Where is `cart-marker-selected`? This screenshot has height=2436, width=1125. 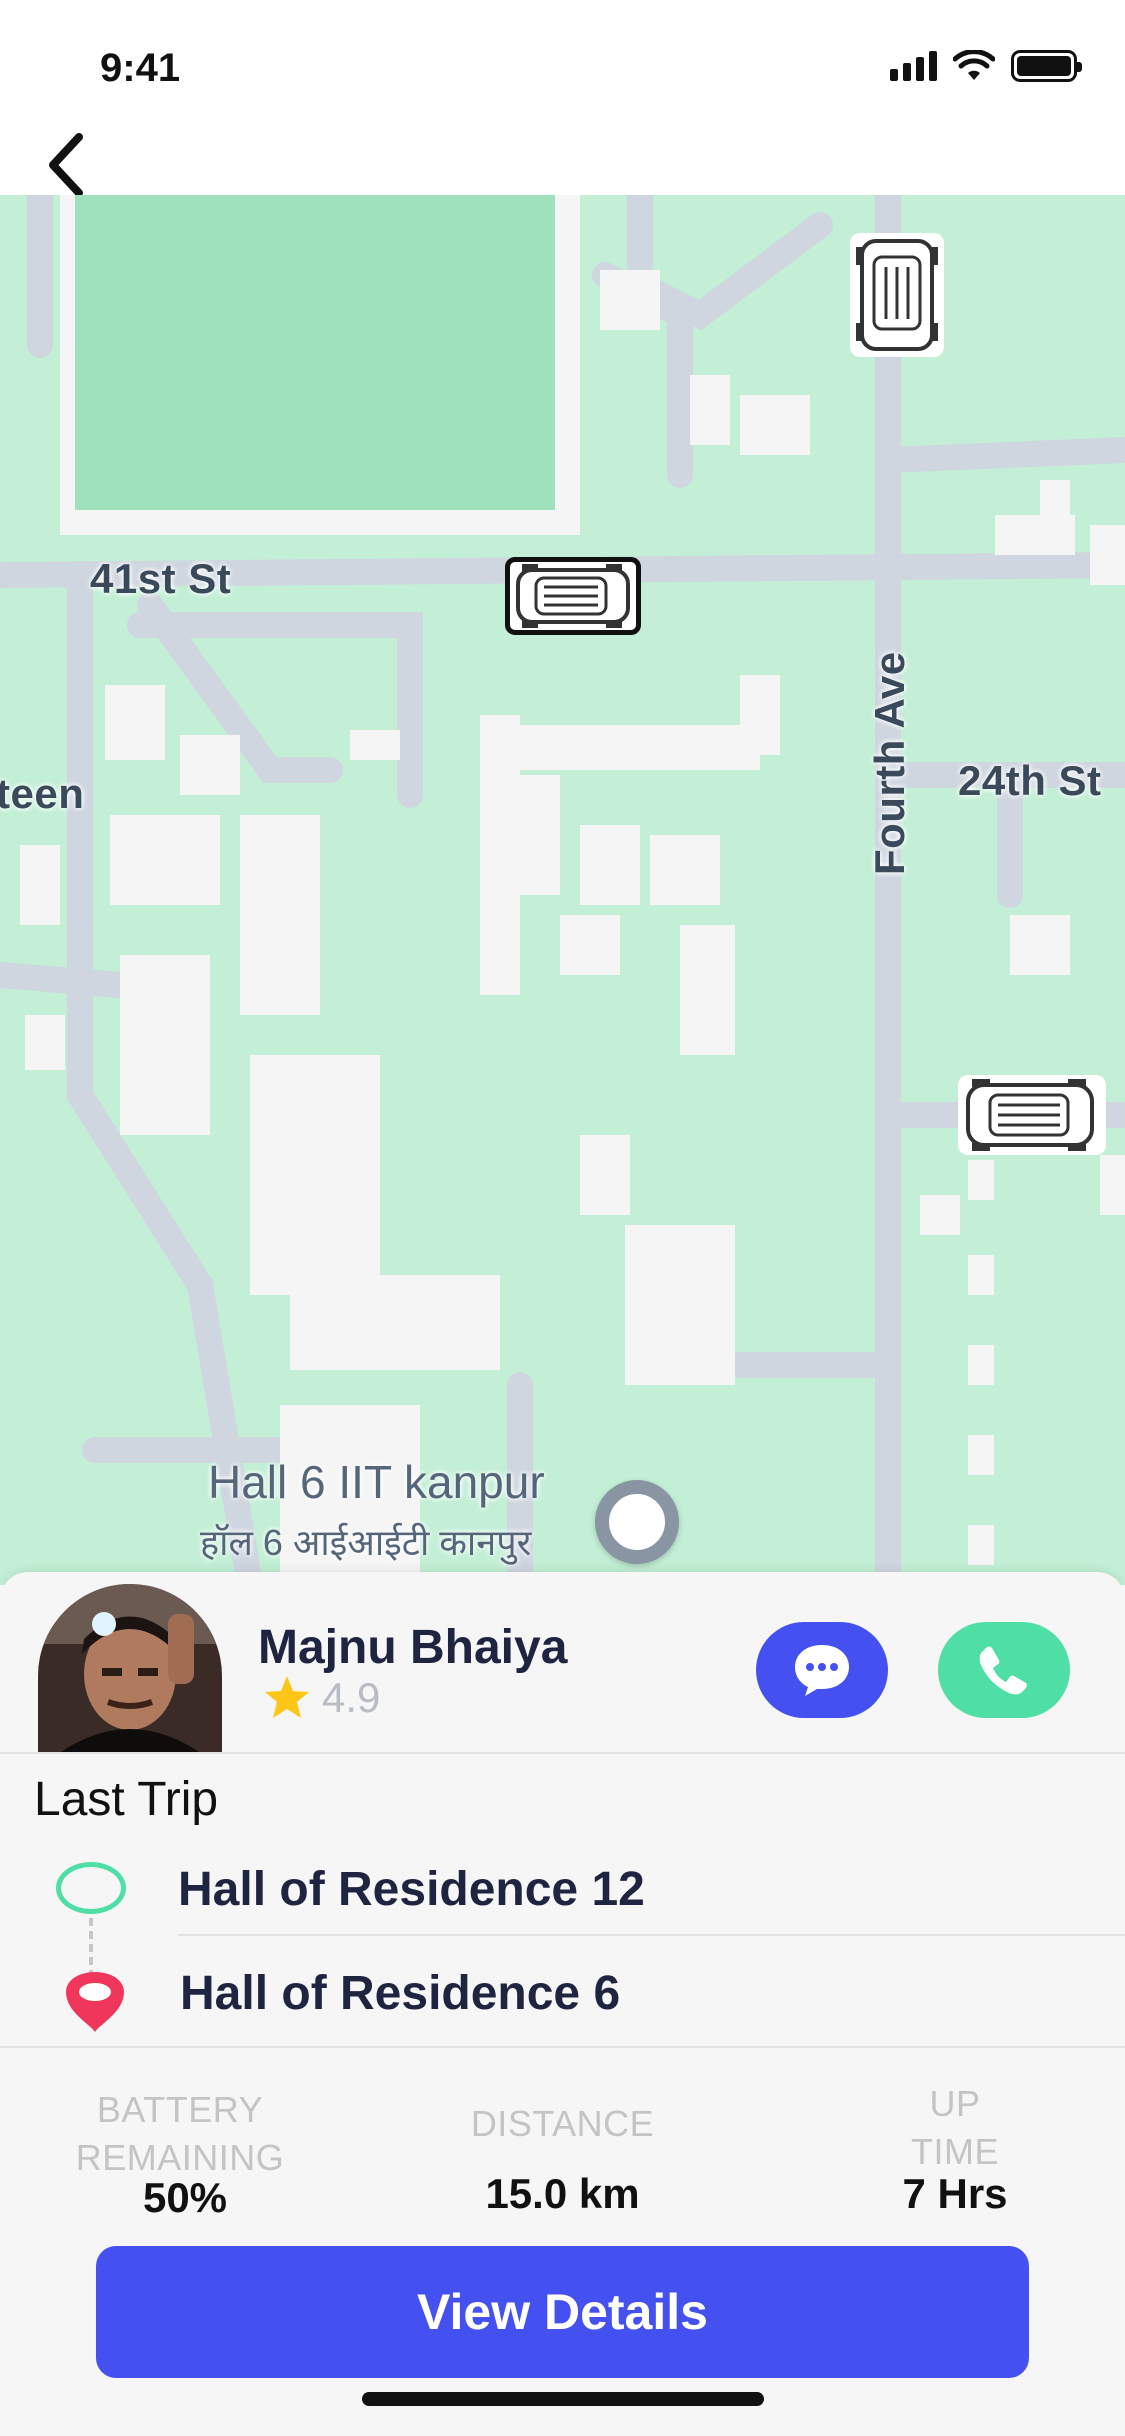
cart-marker-selected is located at coordinates (573, 596).